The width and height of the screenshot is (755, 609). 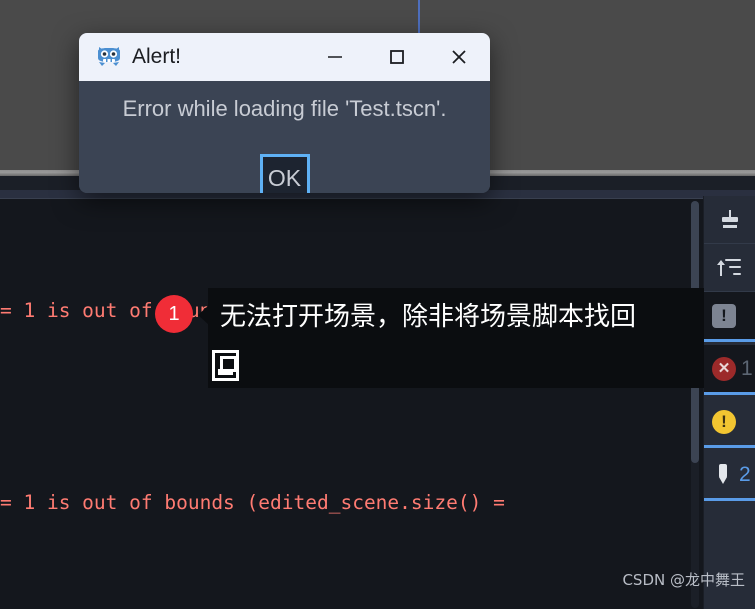 I want to click on maximize-button, so click(x=397, y=57).